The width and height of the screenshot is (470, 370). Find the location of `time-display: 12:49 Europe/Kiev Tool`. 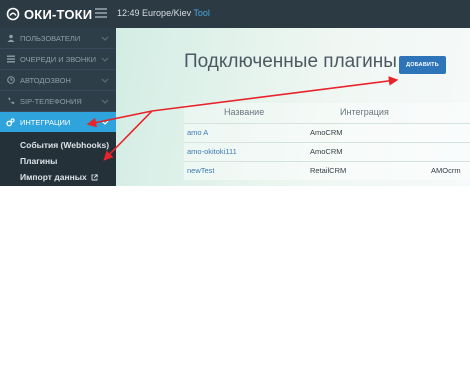

time-display: 12:49 Europe/Kiev Tool is located at coordinates (163, 13).